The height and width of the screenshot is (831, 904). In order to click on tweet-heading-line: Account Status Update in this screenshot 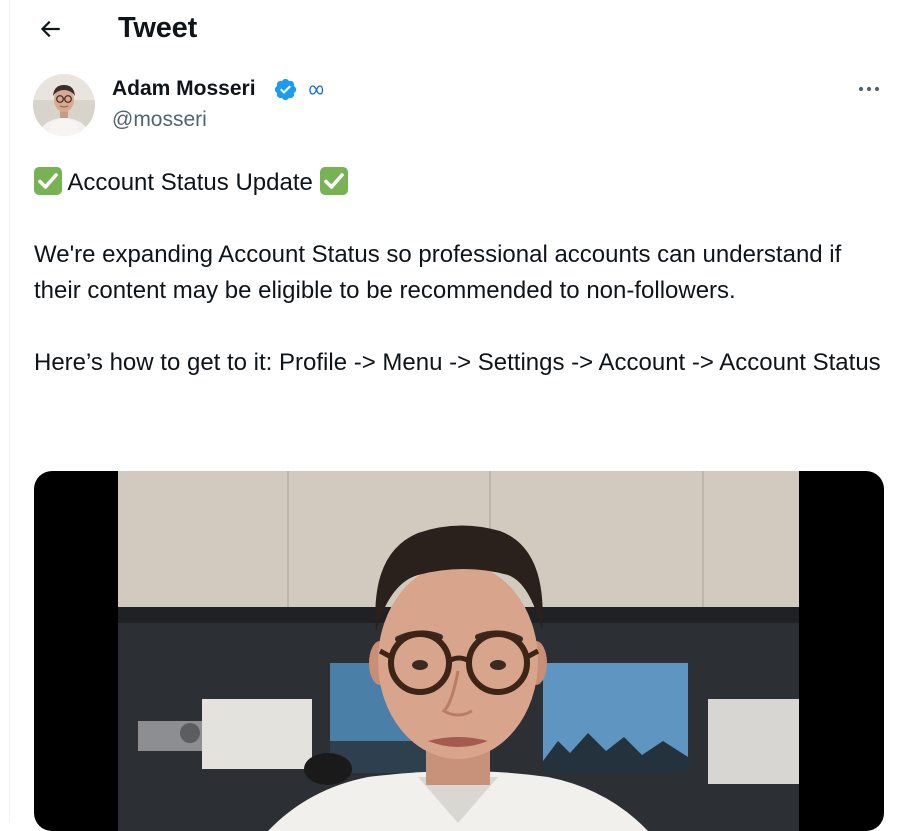, I will do `click(464, 183)`.